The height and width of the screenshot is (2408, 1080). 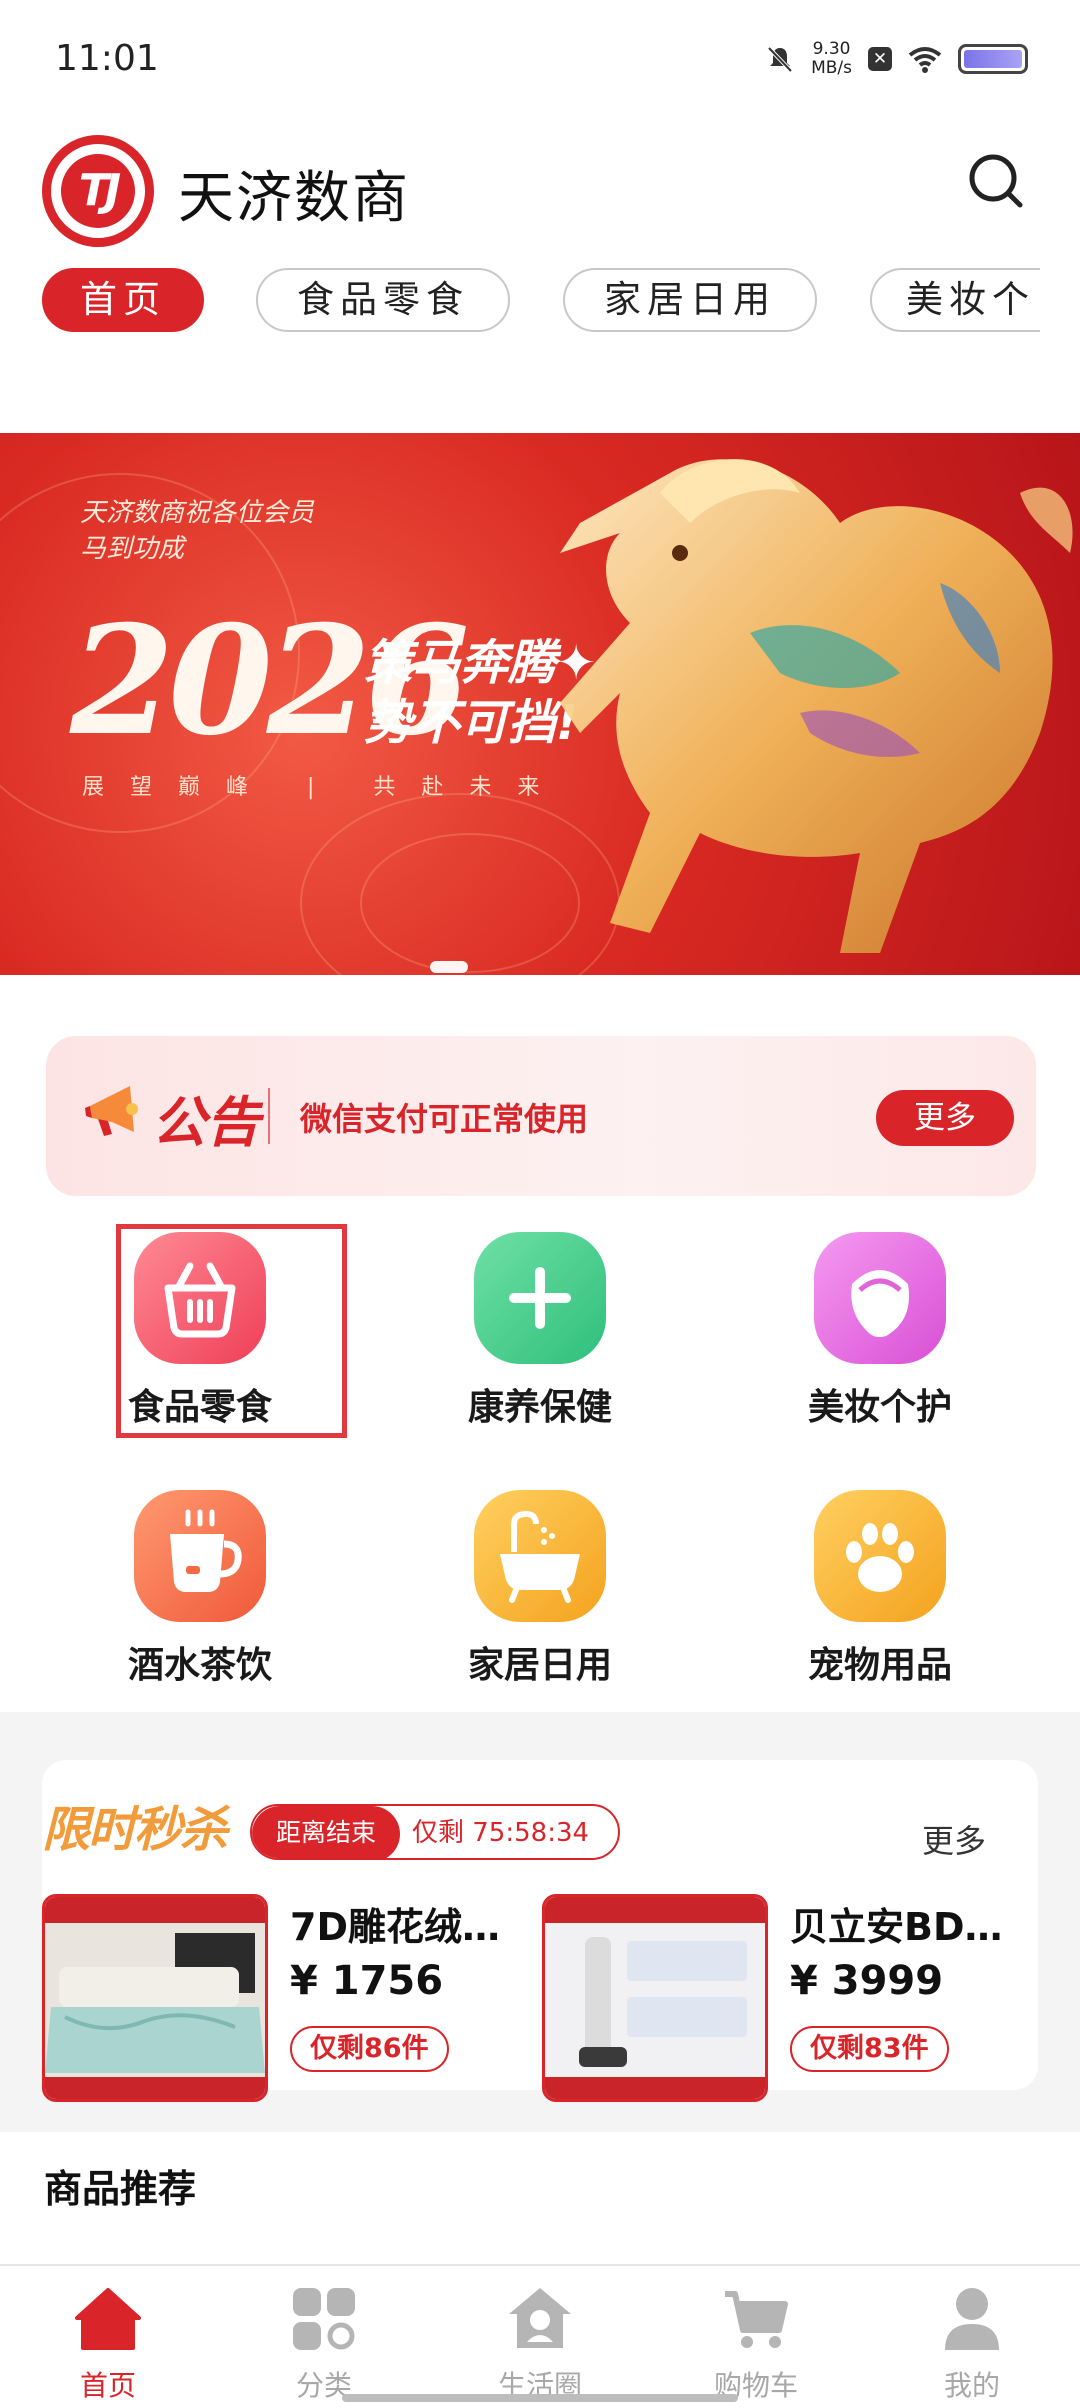 I want to click on category-icon, so click(x=324, y=2319).